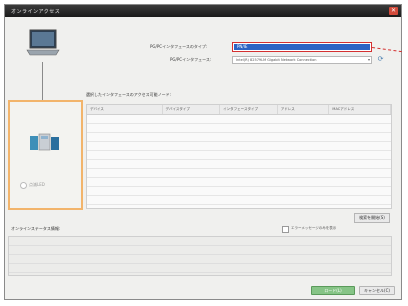  What do you see at coordinates (191, 59) in the screenshot?
I see `pg-pc-iface-label: PG/PCインタフェース:` at bounding box center [191, 59].